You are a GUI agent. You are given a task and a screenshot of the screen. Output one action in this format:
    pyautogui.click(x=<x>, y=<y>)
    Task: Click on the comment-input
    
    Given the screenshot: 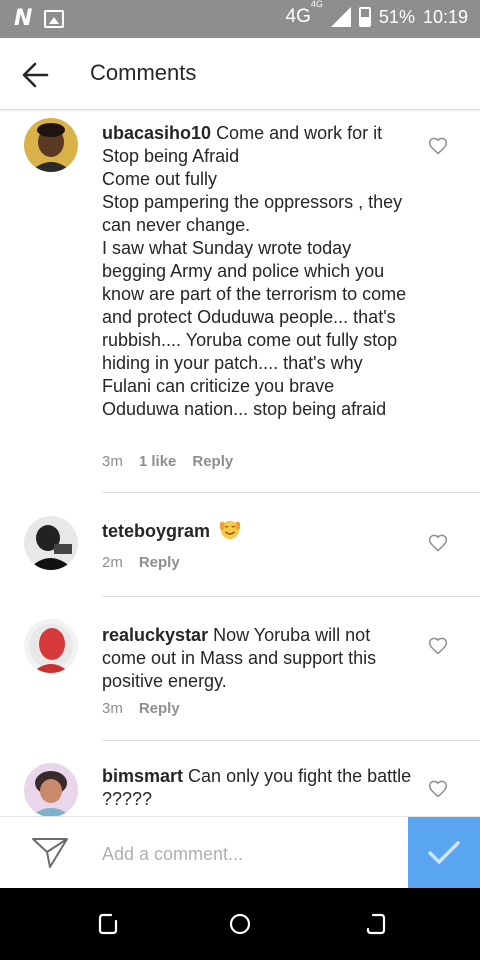 What is the action you would take?
    pyautogui.click(x=247, y=854)
    